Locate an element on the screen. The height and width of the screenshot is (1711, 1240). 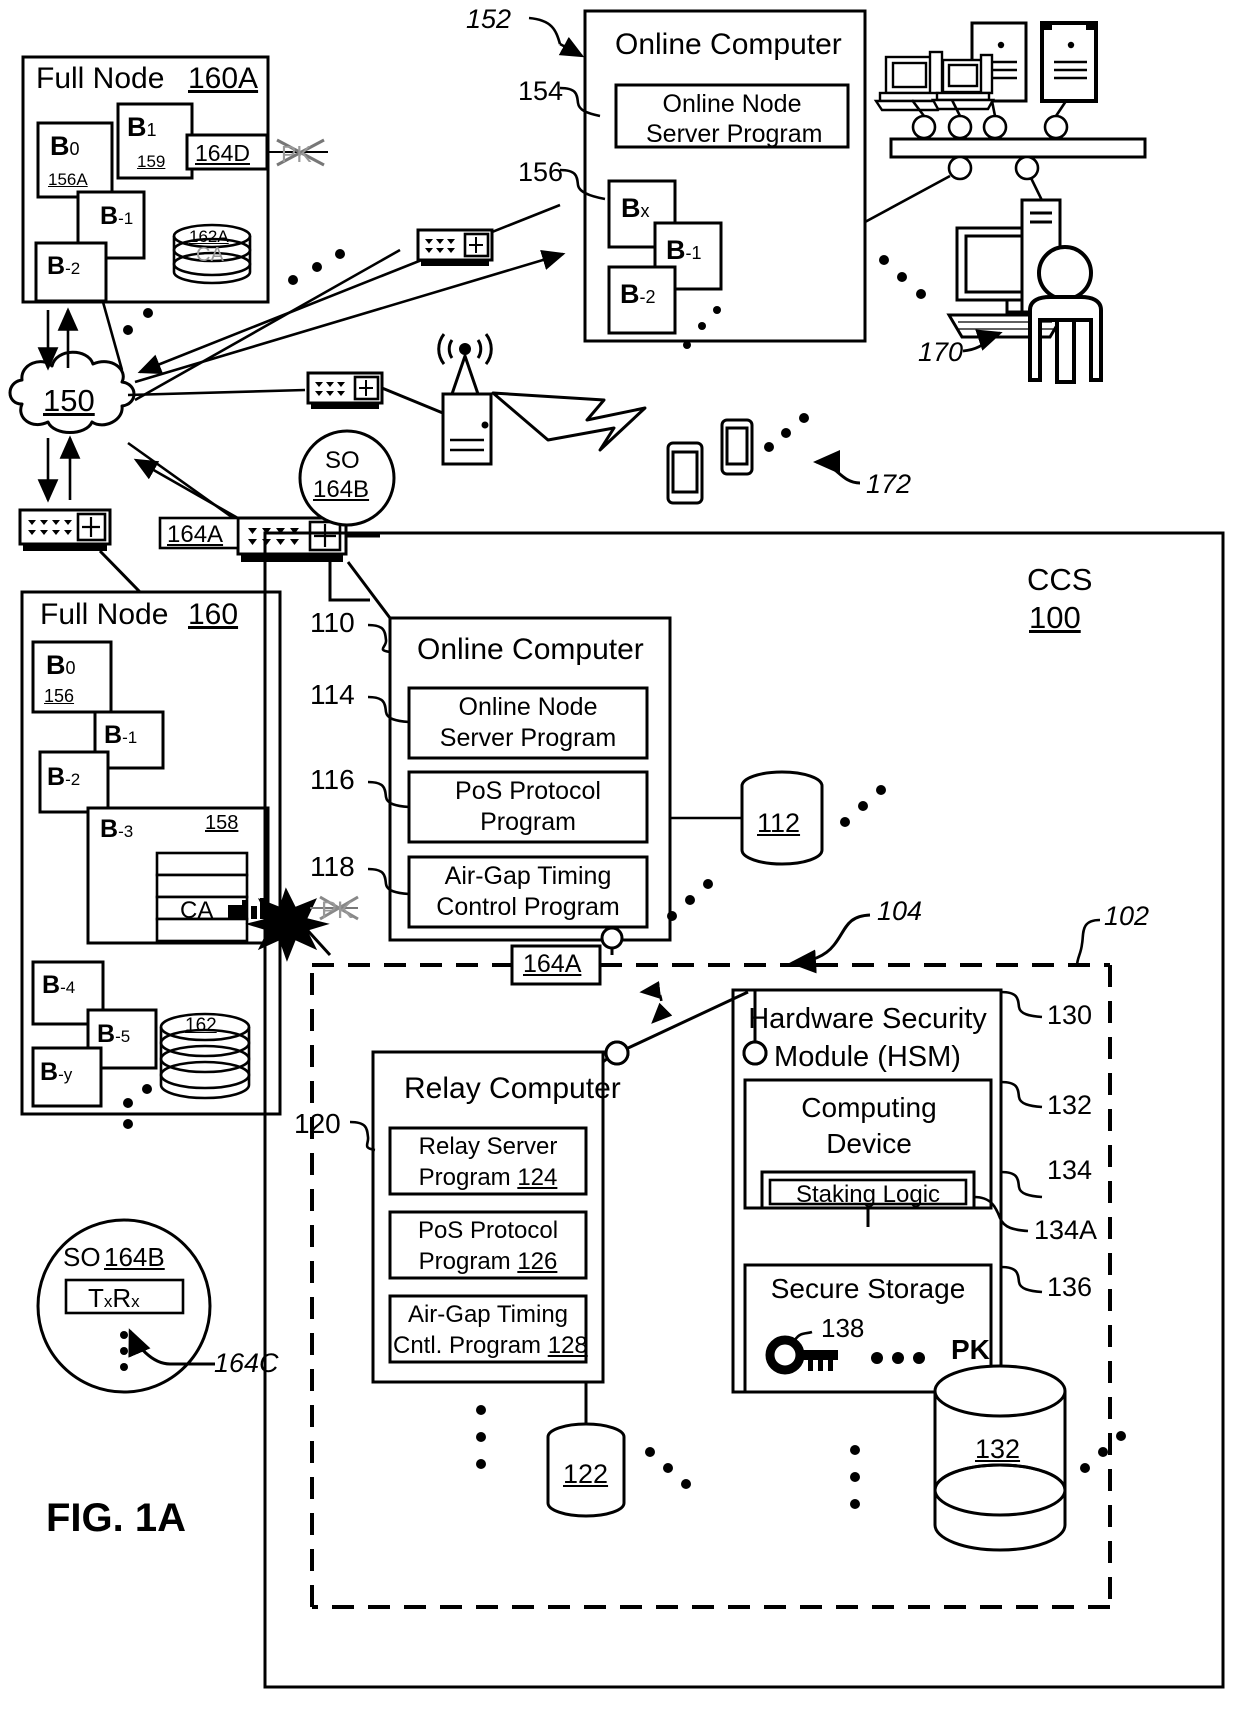
block-b1-a-ref: 159 is located at coordinates (151, 161).